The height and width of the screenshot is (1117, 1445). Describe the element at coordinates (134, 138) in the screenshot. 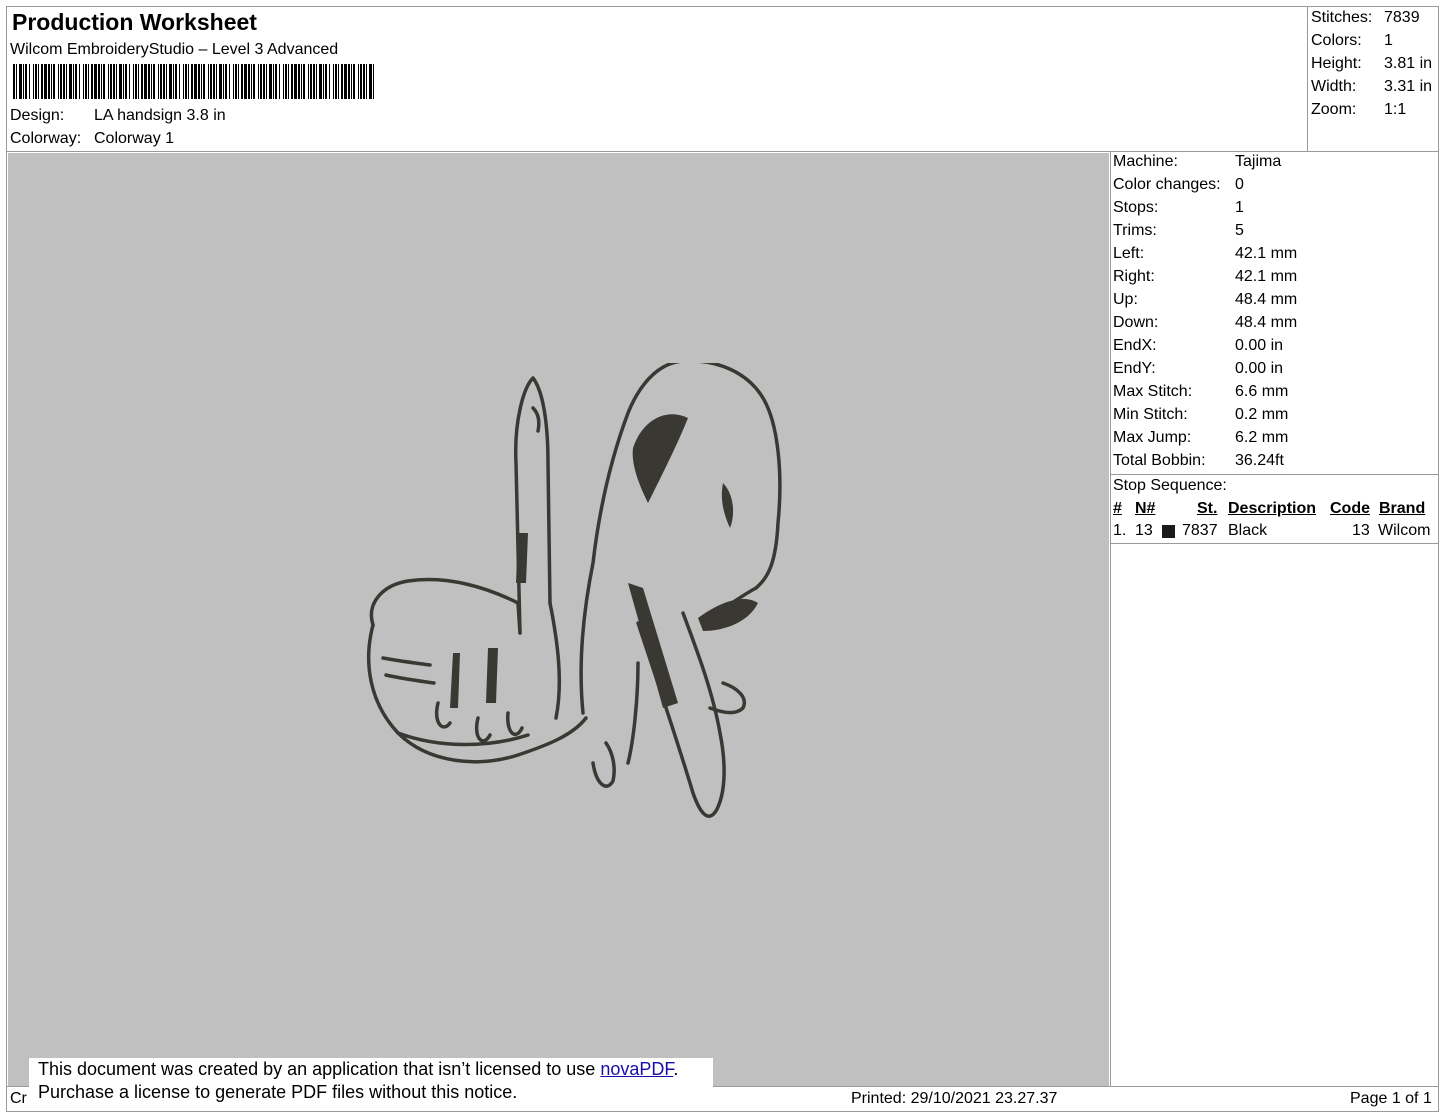

I see `colorway-value: Colorway 1` at that location.